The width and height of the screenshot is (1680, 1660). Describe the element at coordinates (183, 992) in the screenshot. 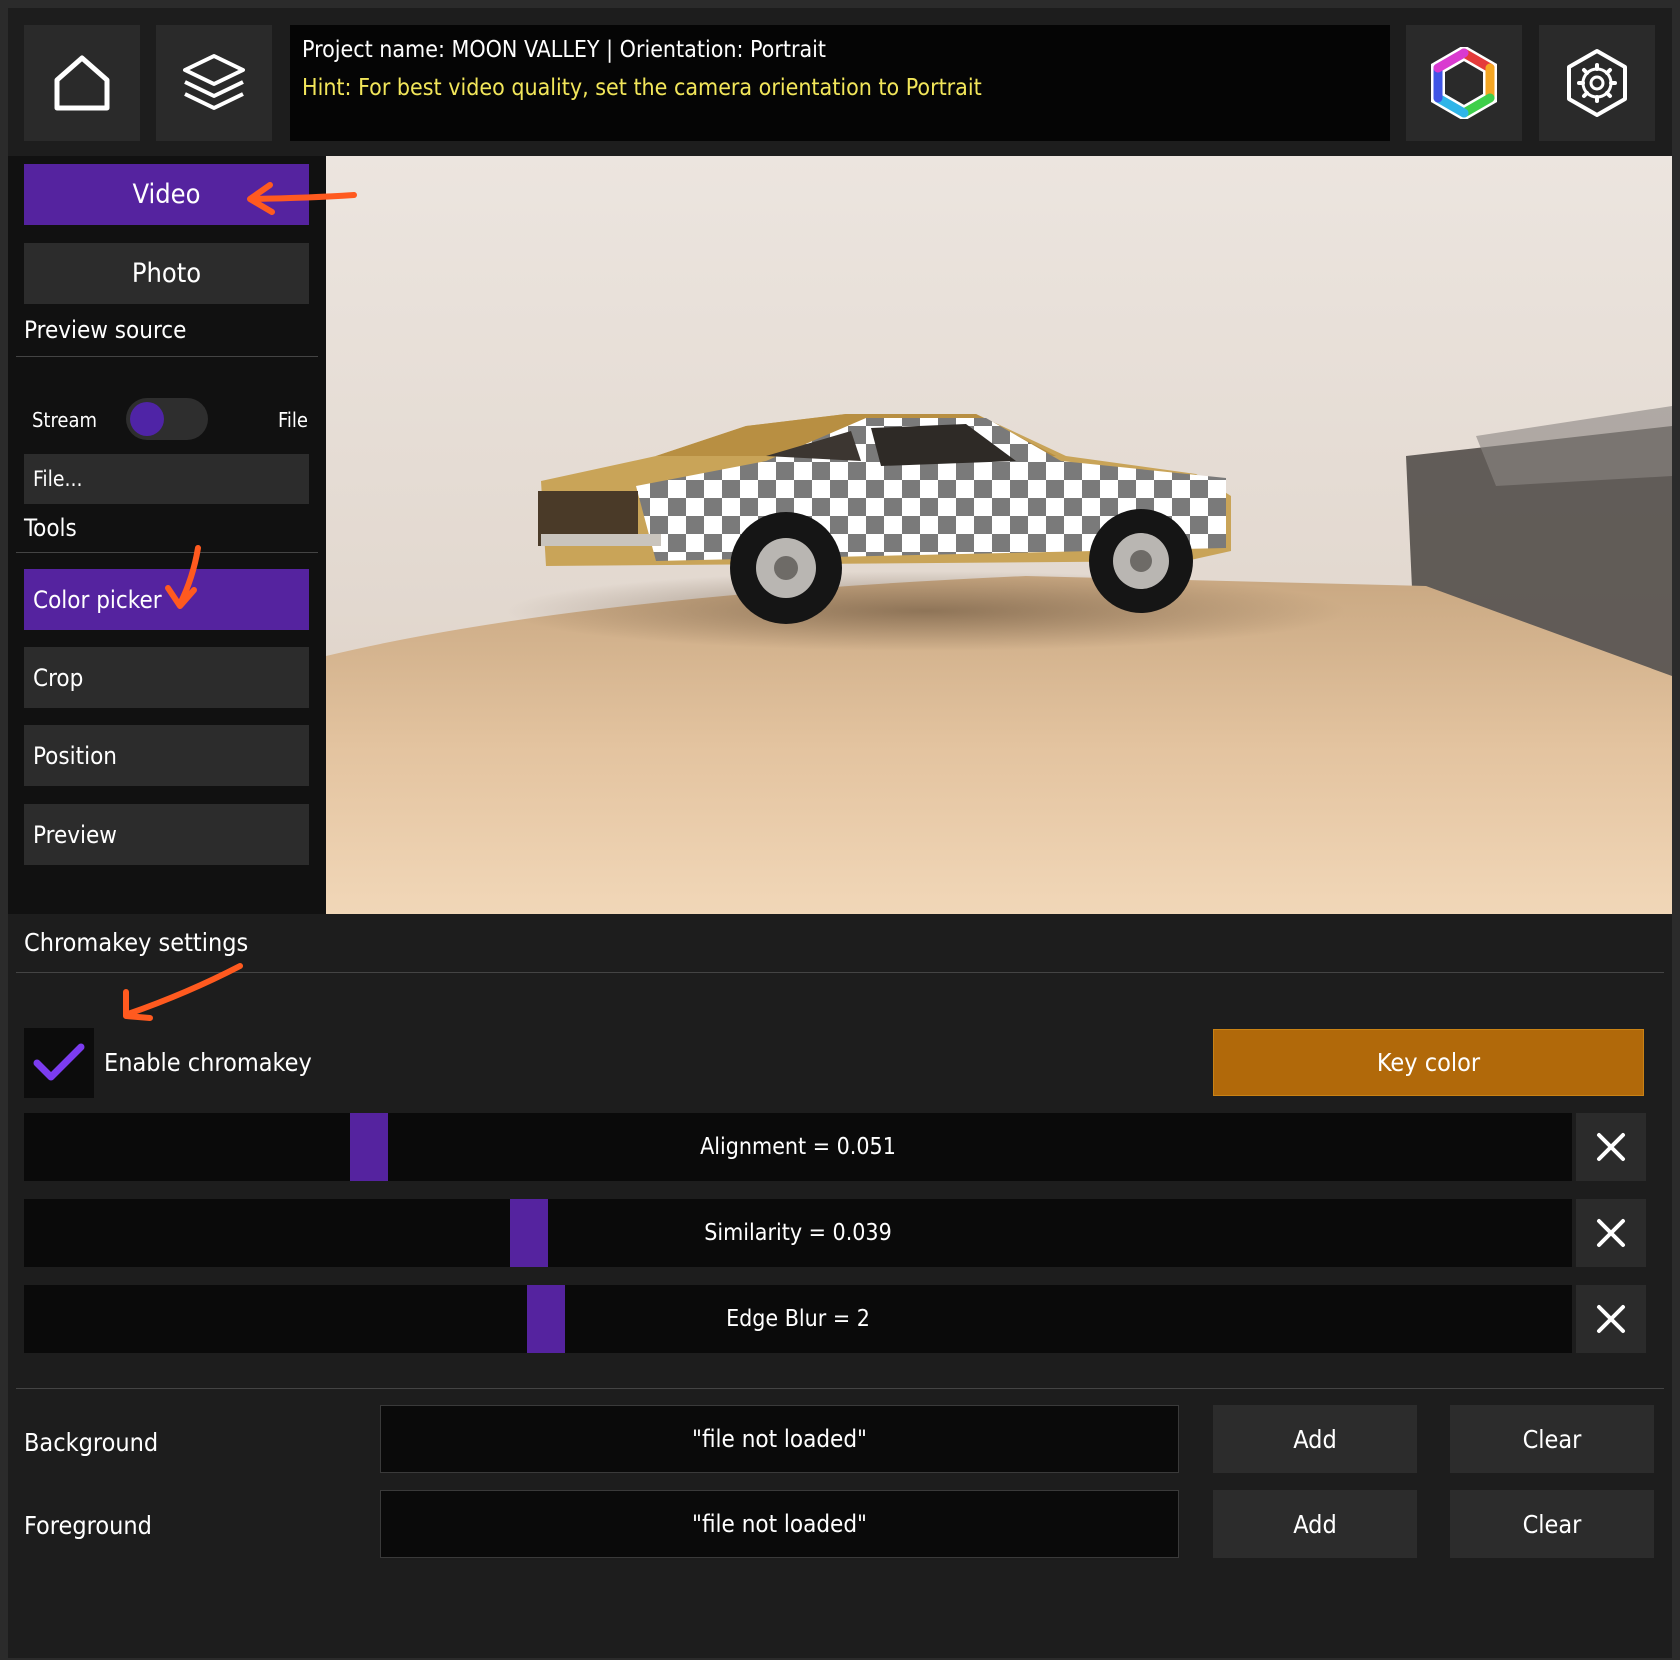

I see `arrow-to-checkbox` at that location.